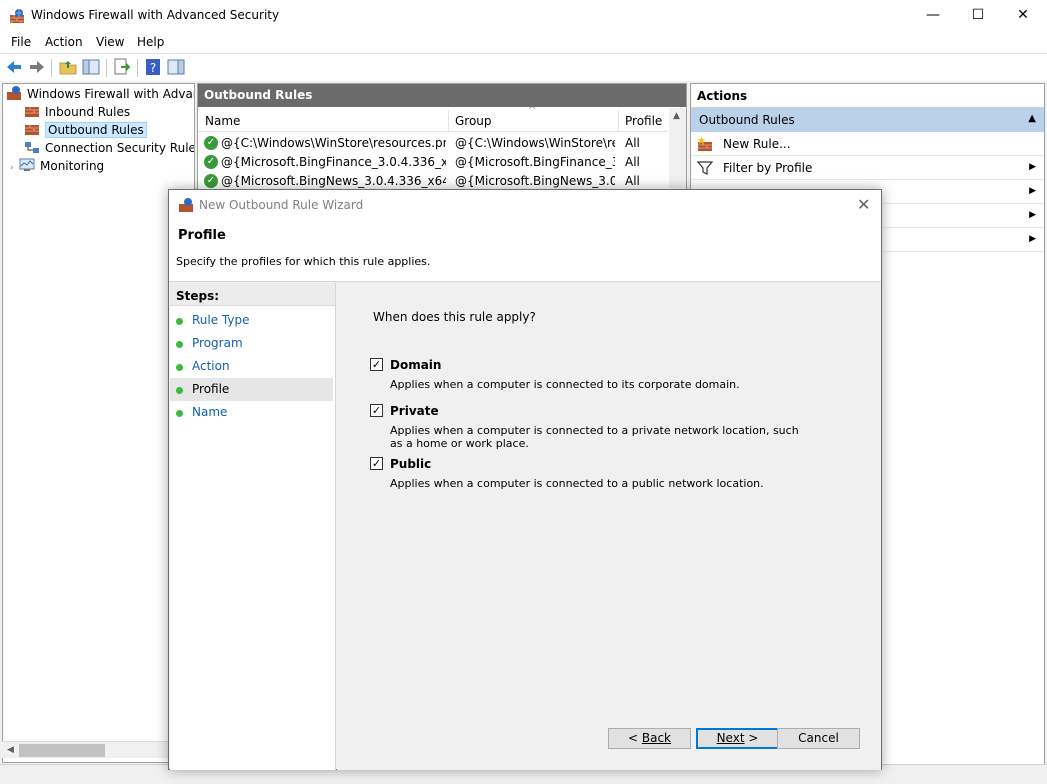 This screenshot has width=1047, height=784. What do you see at coordinates (747, 120) in the screenshot?
I see `actions-group-label: Outbound Rules` at bounding box center [747, 120].